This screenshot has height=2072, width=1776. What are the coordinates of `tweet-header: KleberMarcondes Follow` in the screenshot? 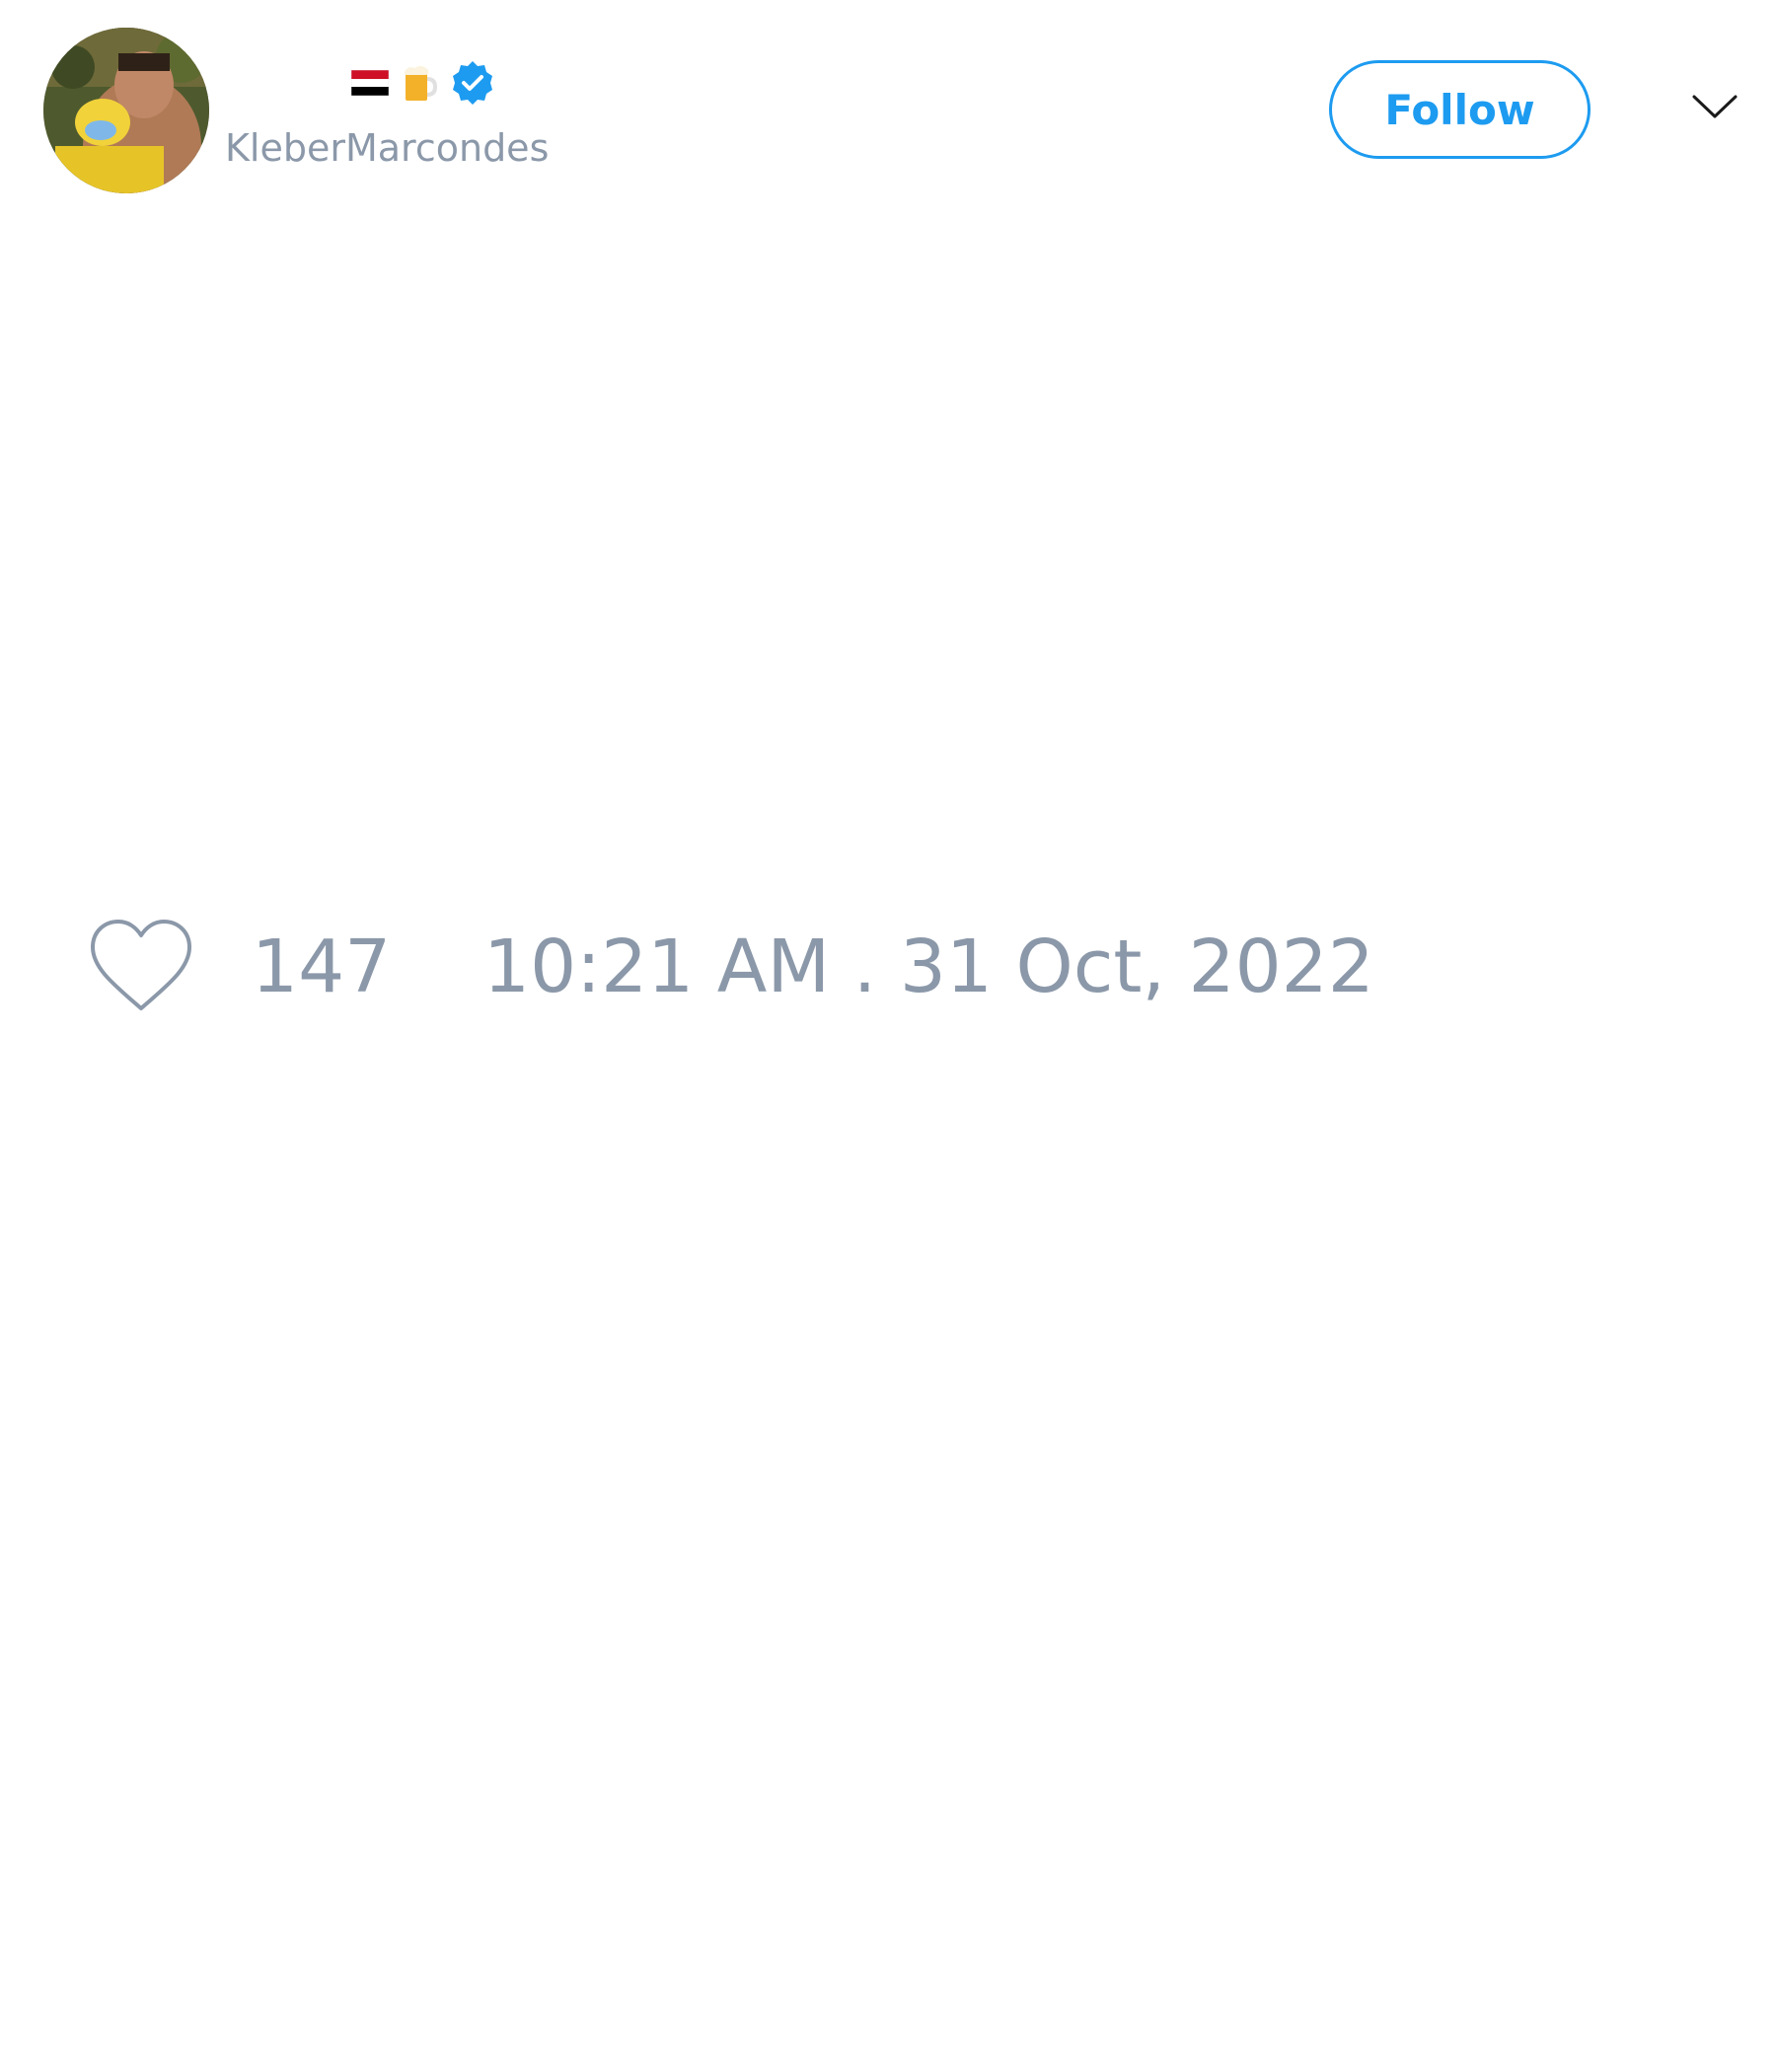 It's located at (888, 114).